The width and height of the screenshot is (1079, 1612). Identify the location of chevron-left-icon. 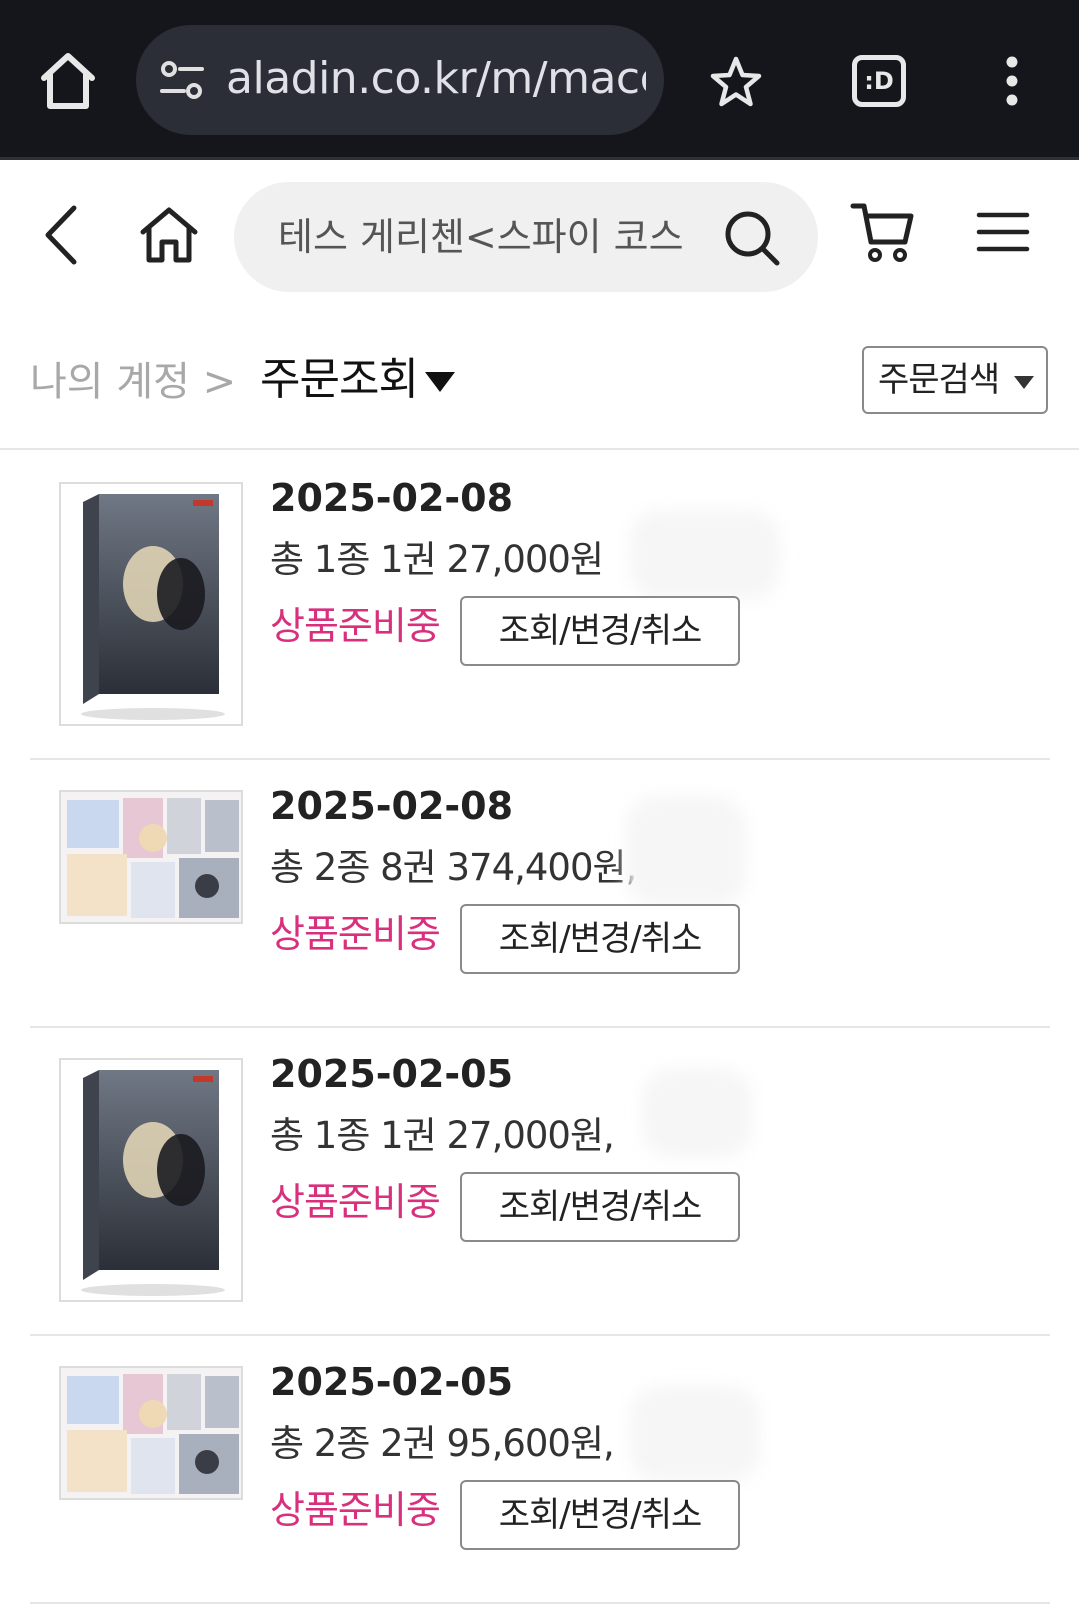
(62, 235).